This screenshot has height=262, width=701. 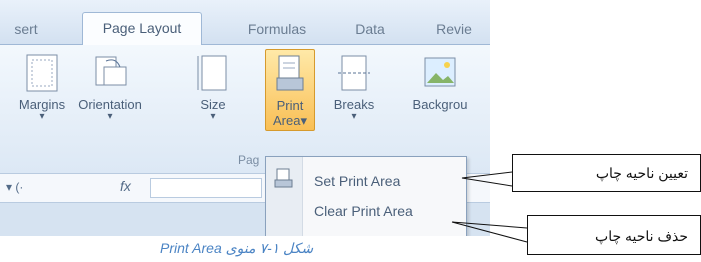 I want to click on callout-clear-print-area: حذف ناحیه چاپ, so click(x=614, y=235).